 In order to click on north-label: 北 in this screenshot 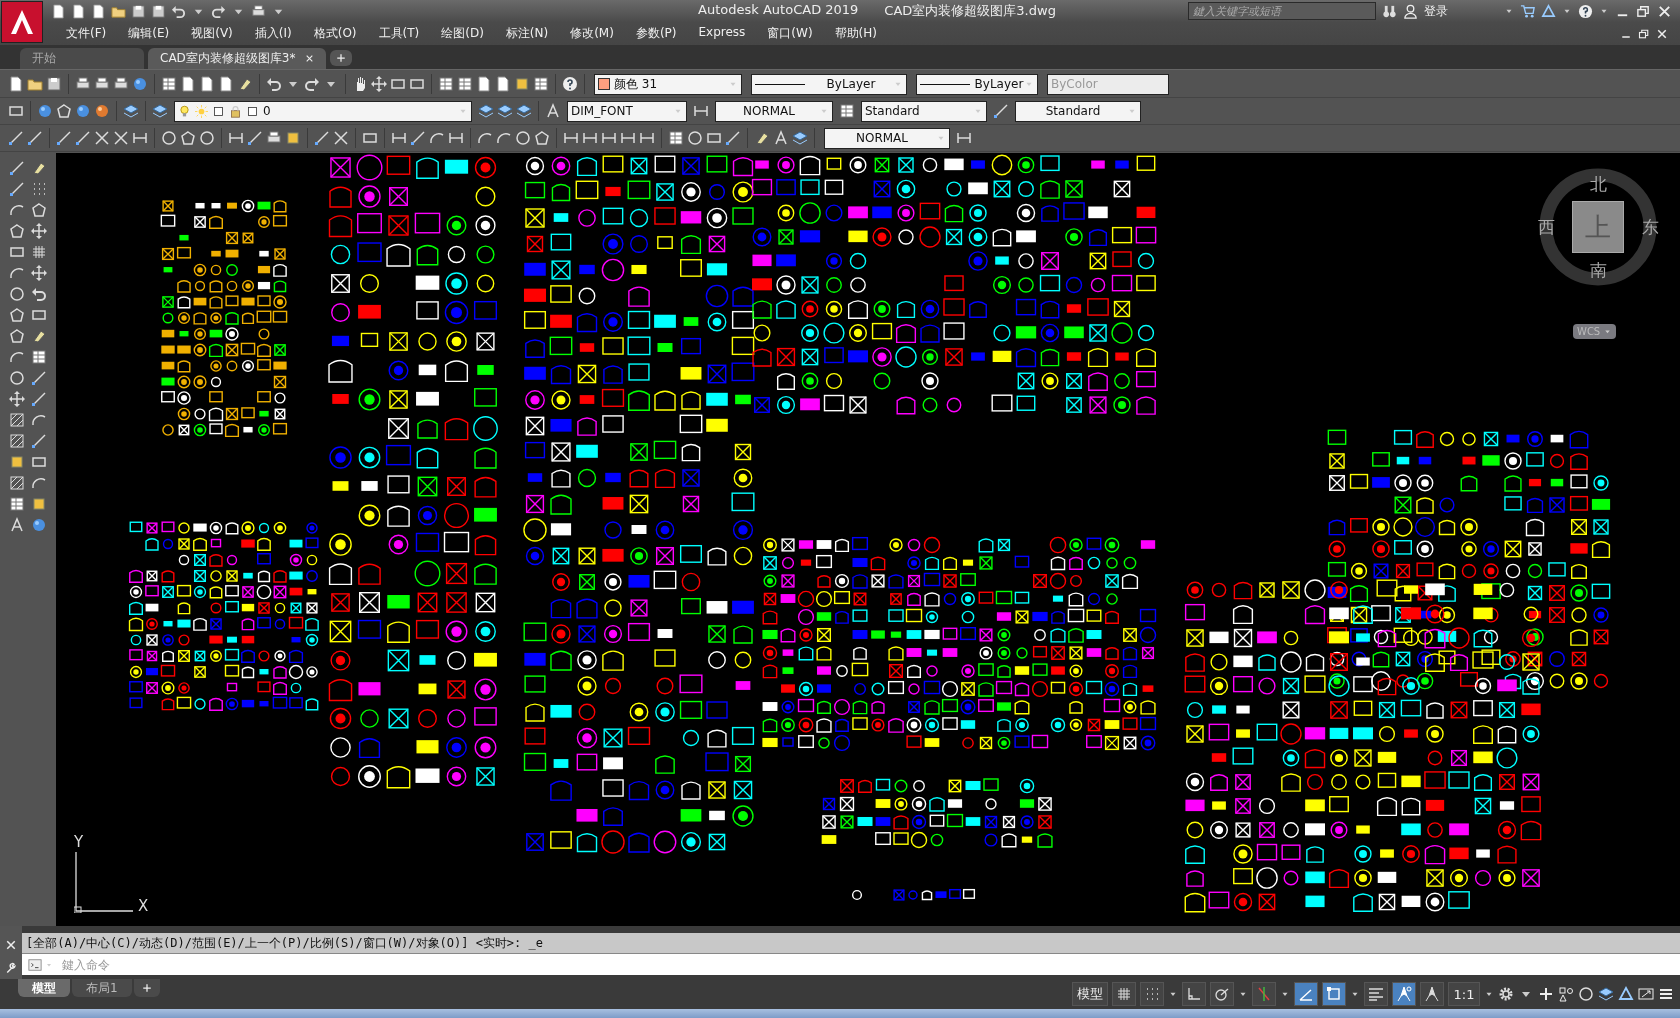, I will do `click(1598, 184)`.